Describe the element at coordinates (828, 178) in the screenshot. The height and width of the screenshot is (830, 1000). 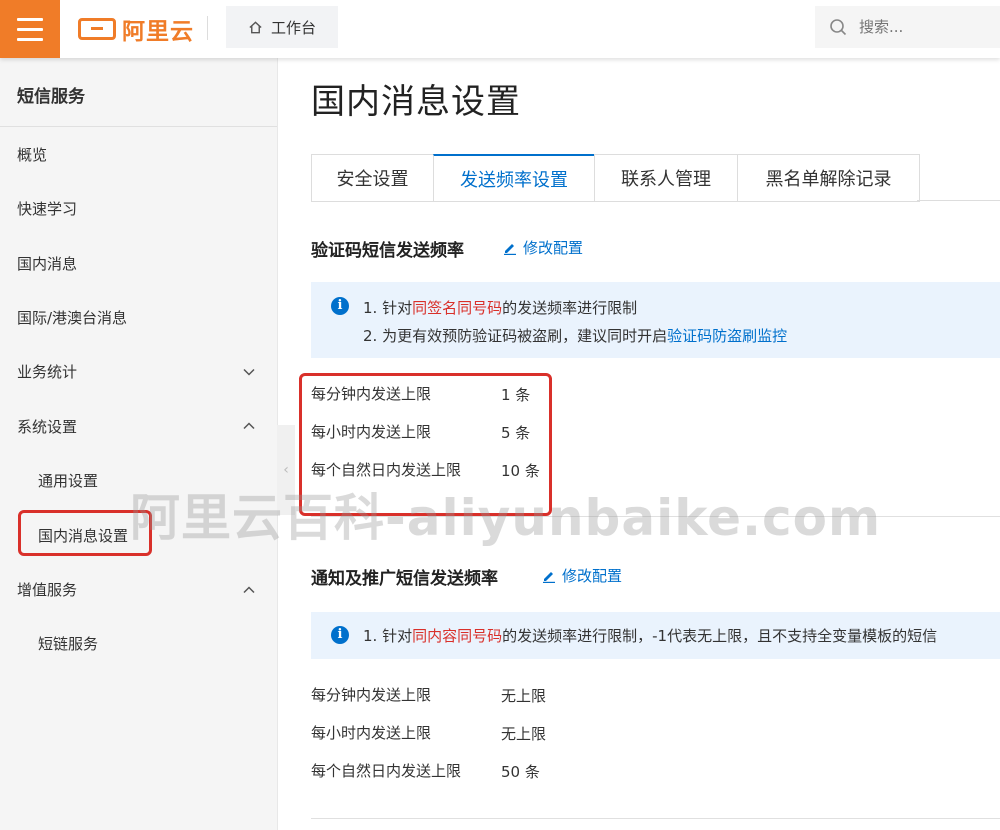
I see `tab-blacklist: 黑名单解除记录` at that location.